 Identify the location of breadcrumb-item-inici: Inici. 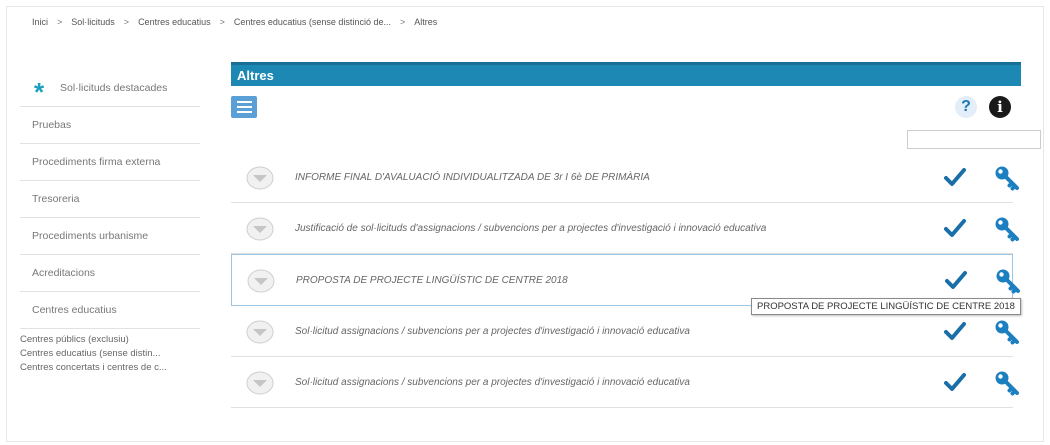
(40, 22).